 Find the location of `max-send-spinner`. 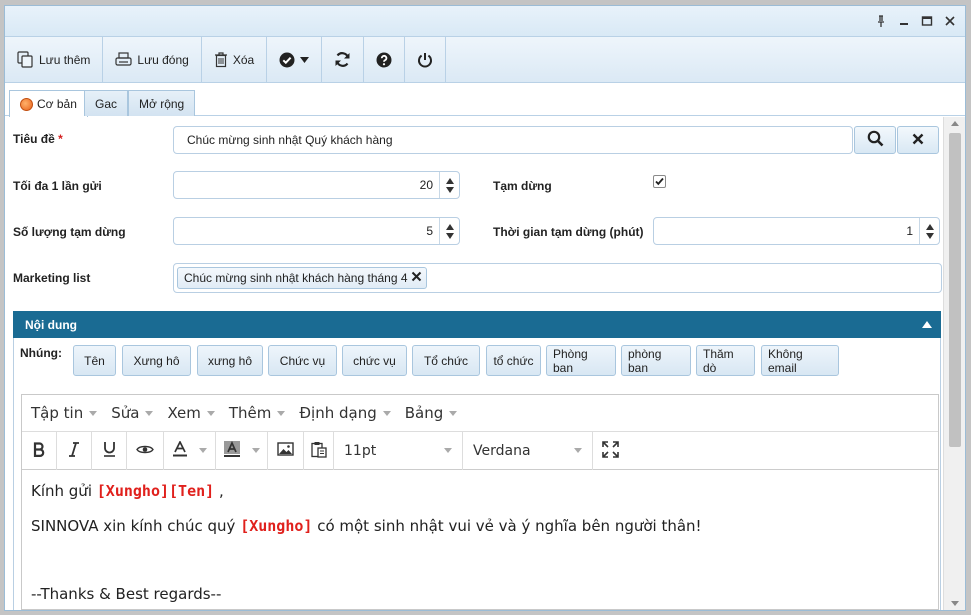

max-send-spinner is located at coordinates (449, 185).